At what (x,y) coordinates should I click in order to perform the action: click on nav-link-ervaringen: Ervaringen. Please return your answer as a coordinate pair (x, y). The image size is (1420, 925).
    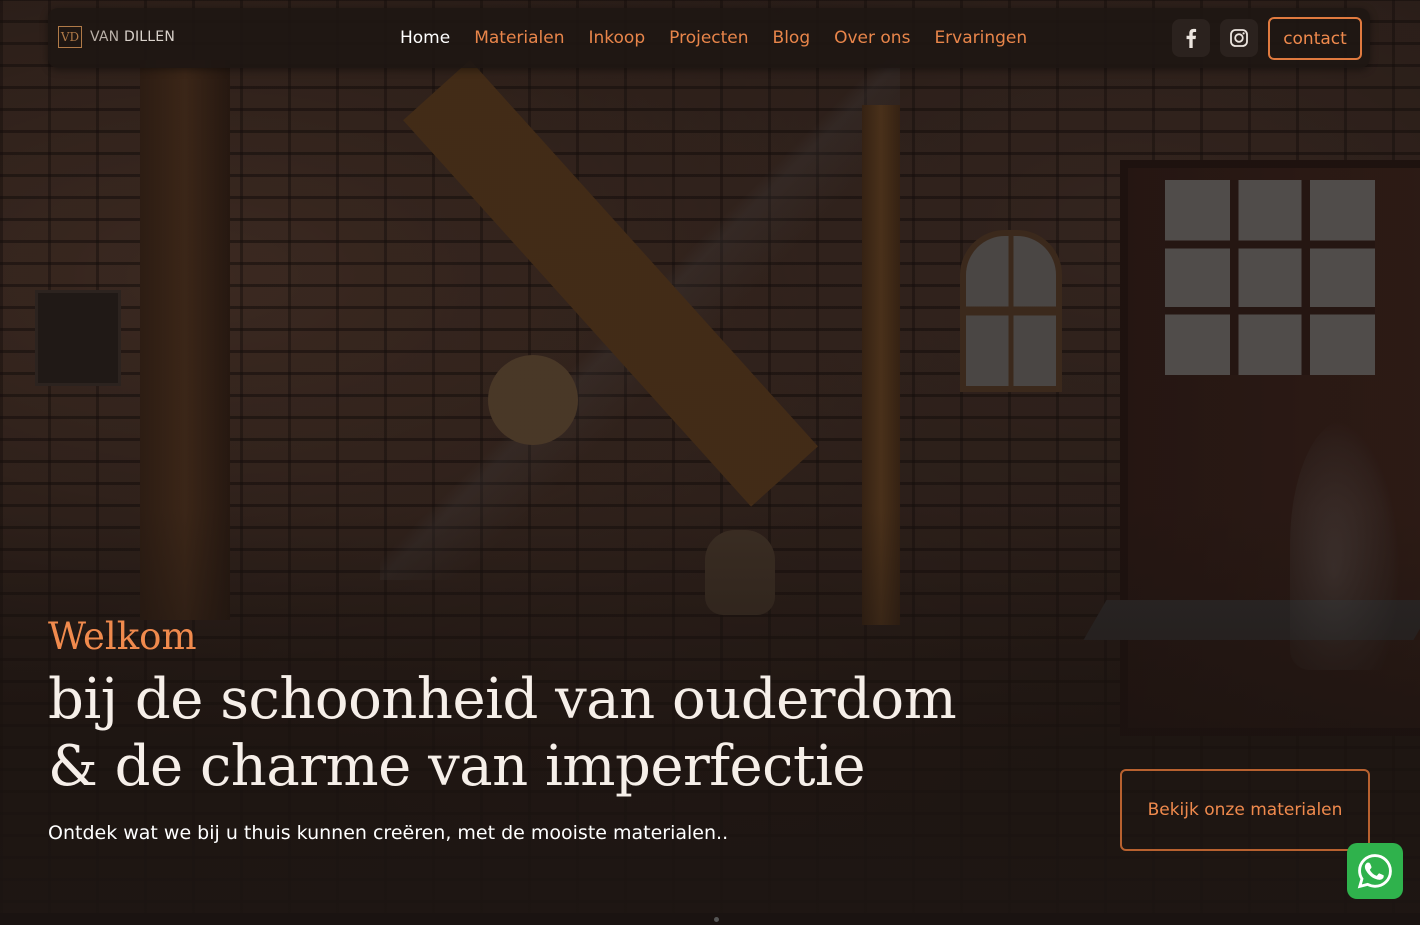
    Looking at the image, I should click on (980, 38).